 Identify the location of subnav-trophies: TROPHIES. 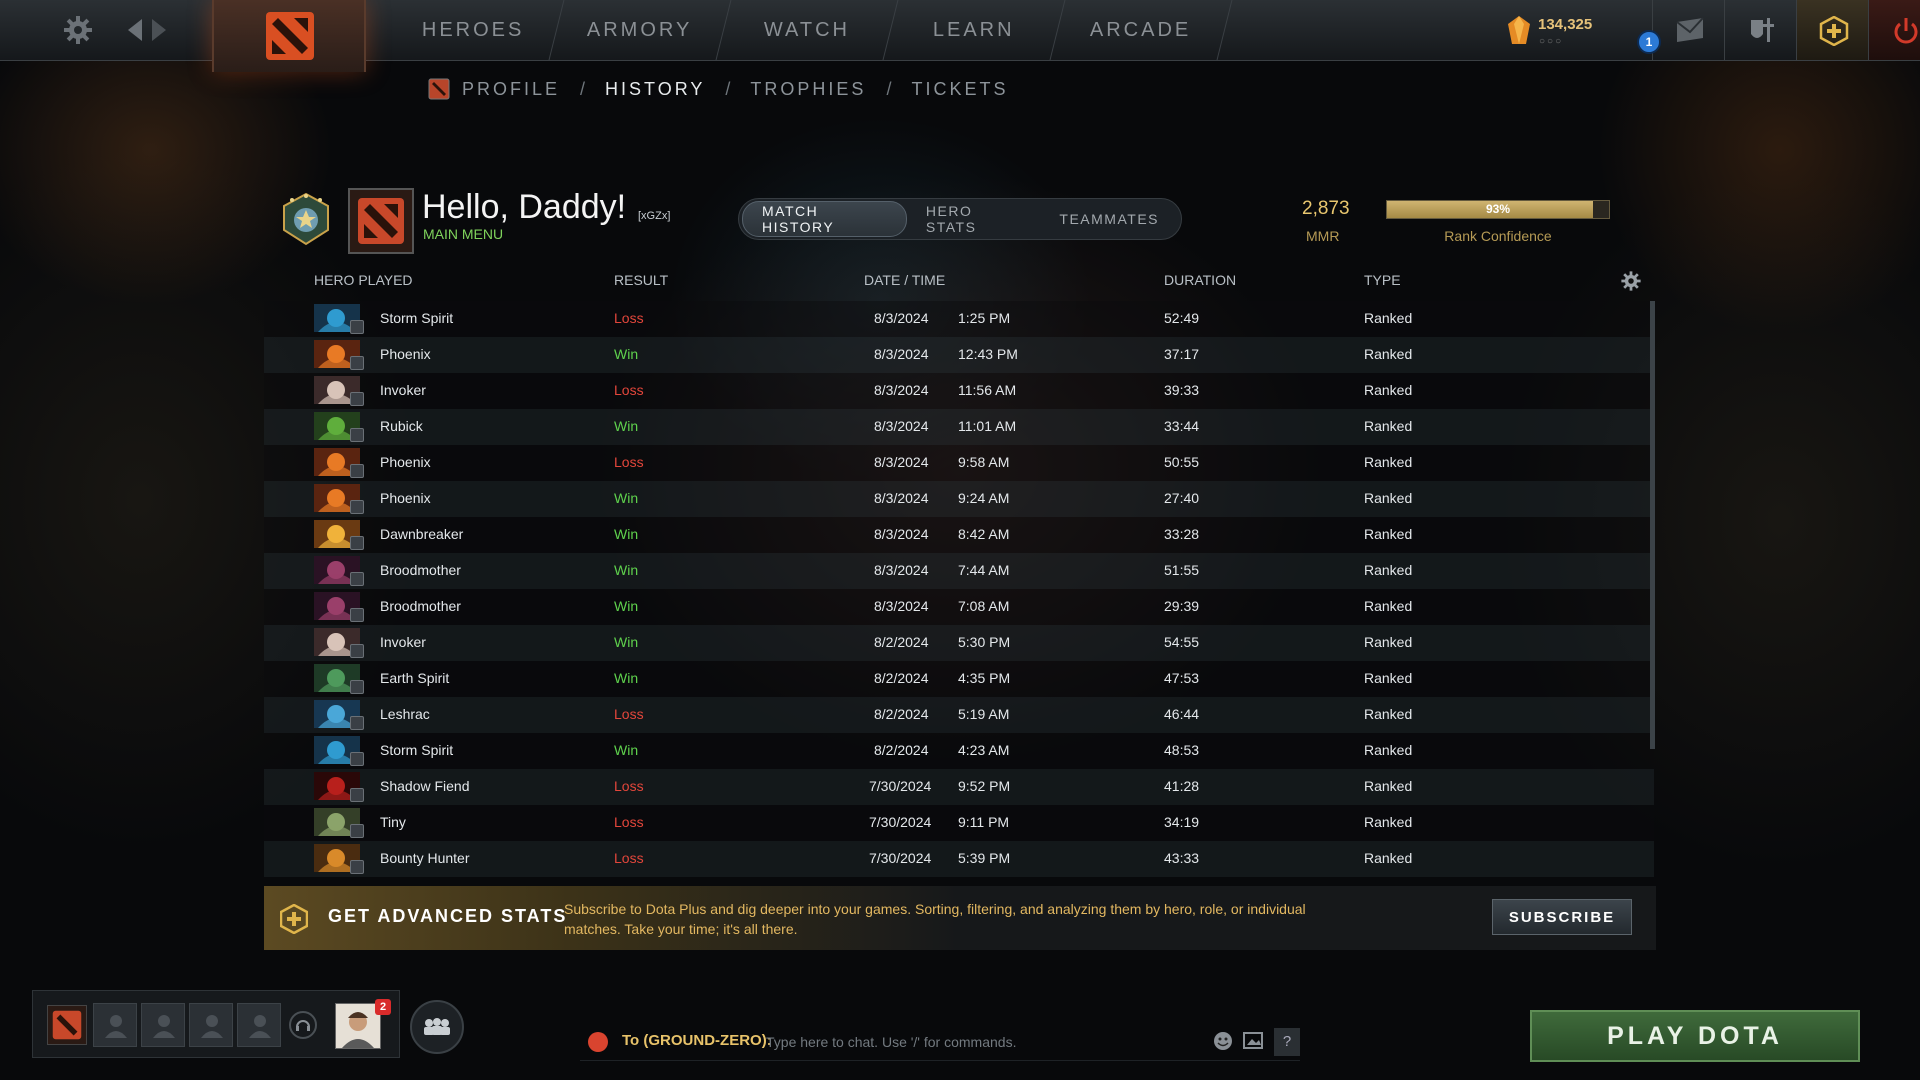
(808, 89).